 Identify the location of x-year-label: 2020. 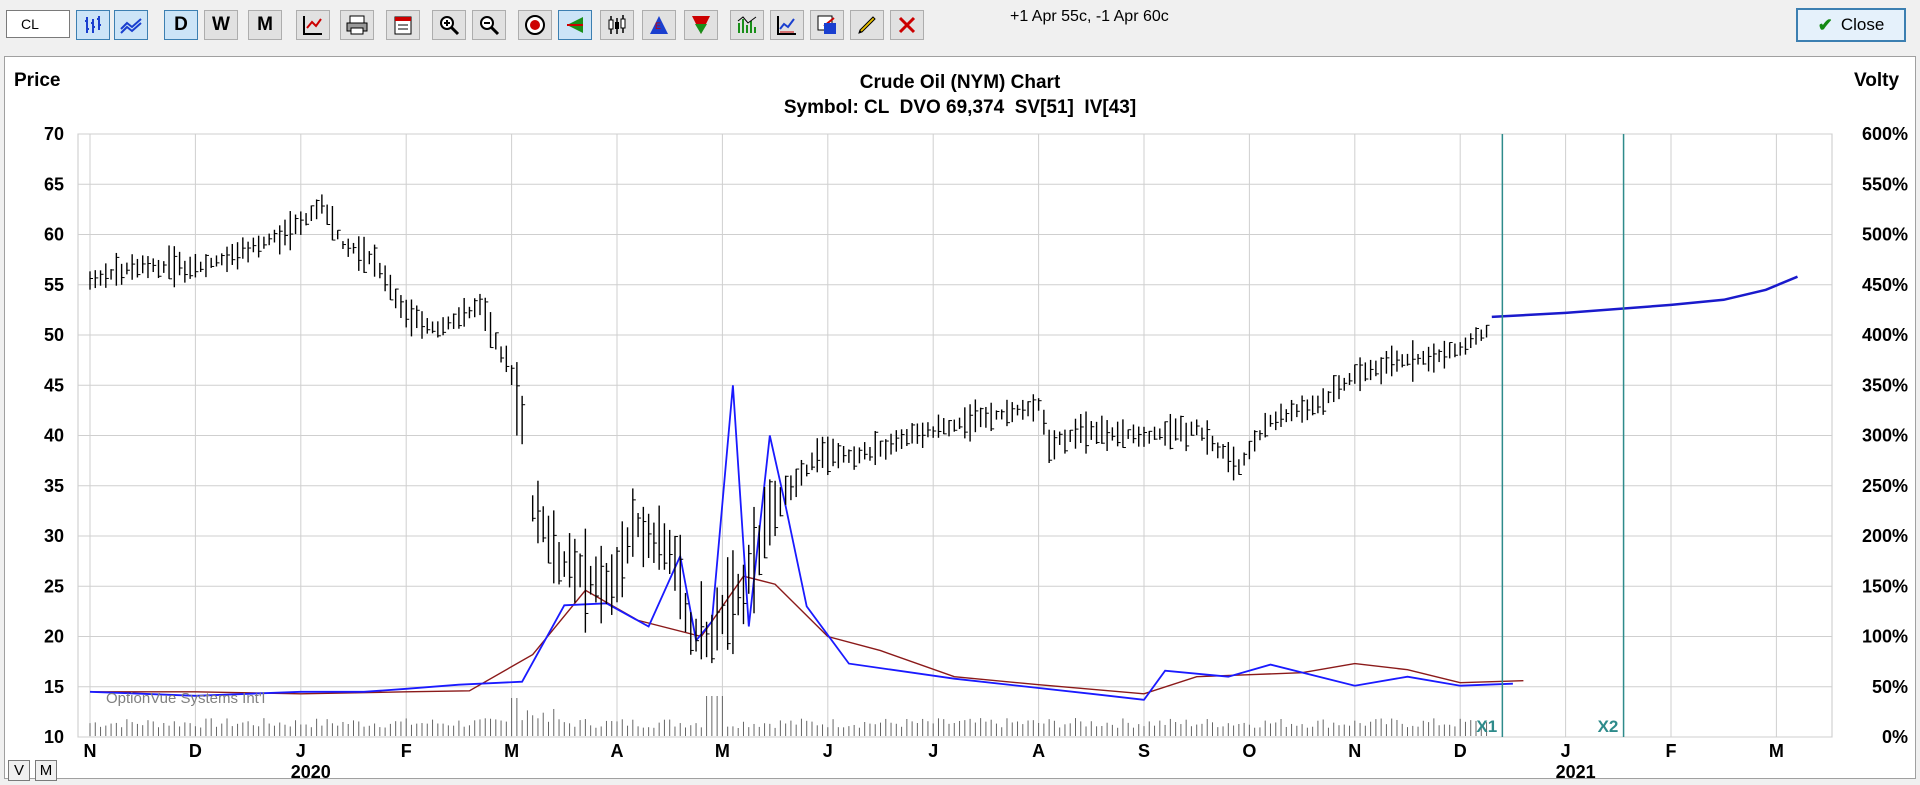
(311, 772).